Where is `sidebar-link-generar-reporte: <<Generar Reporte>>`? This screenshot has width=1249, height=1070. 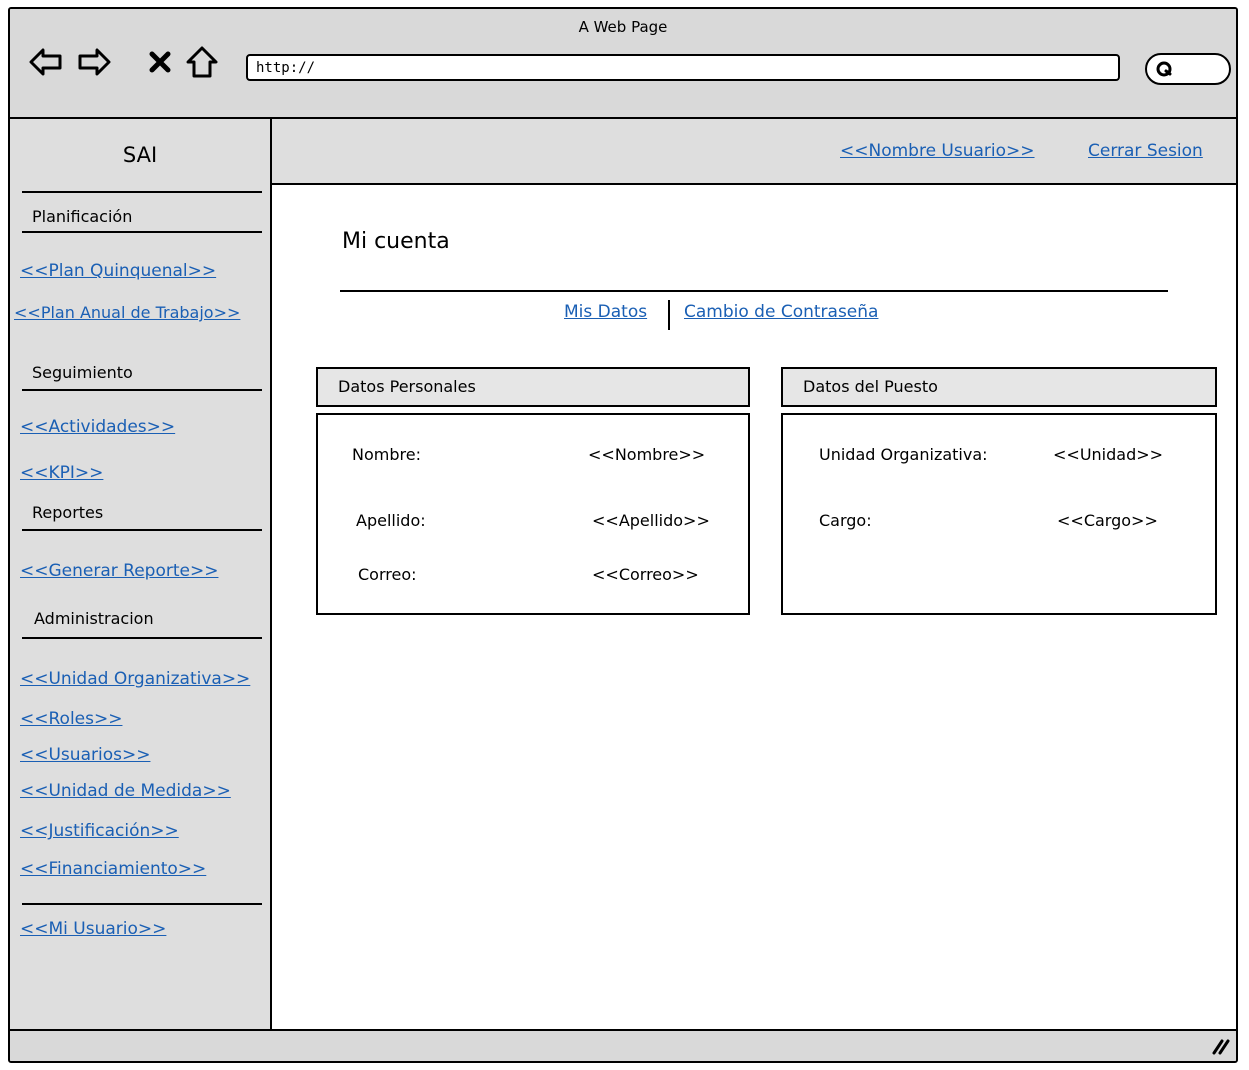
sidebar-link-generar-reporte: <<Generar Reporte>> is located at coordinates (119, 571).